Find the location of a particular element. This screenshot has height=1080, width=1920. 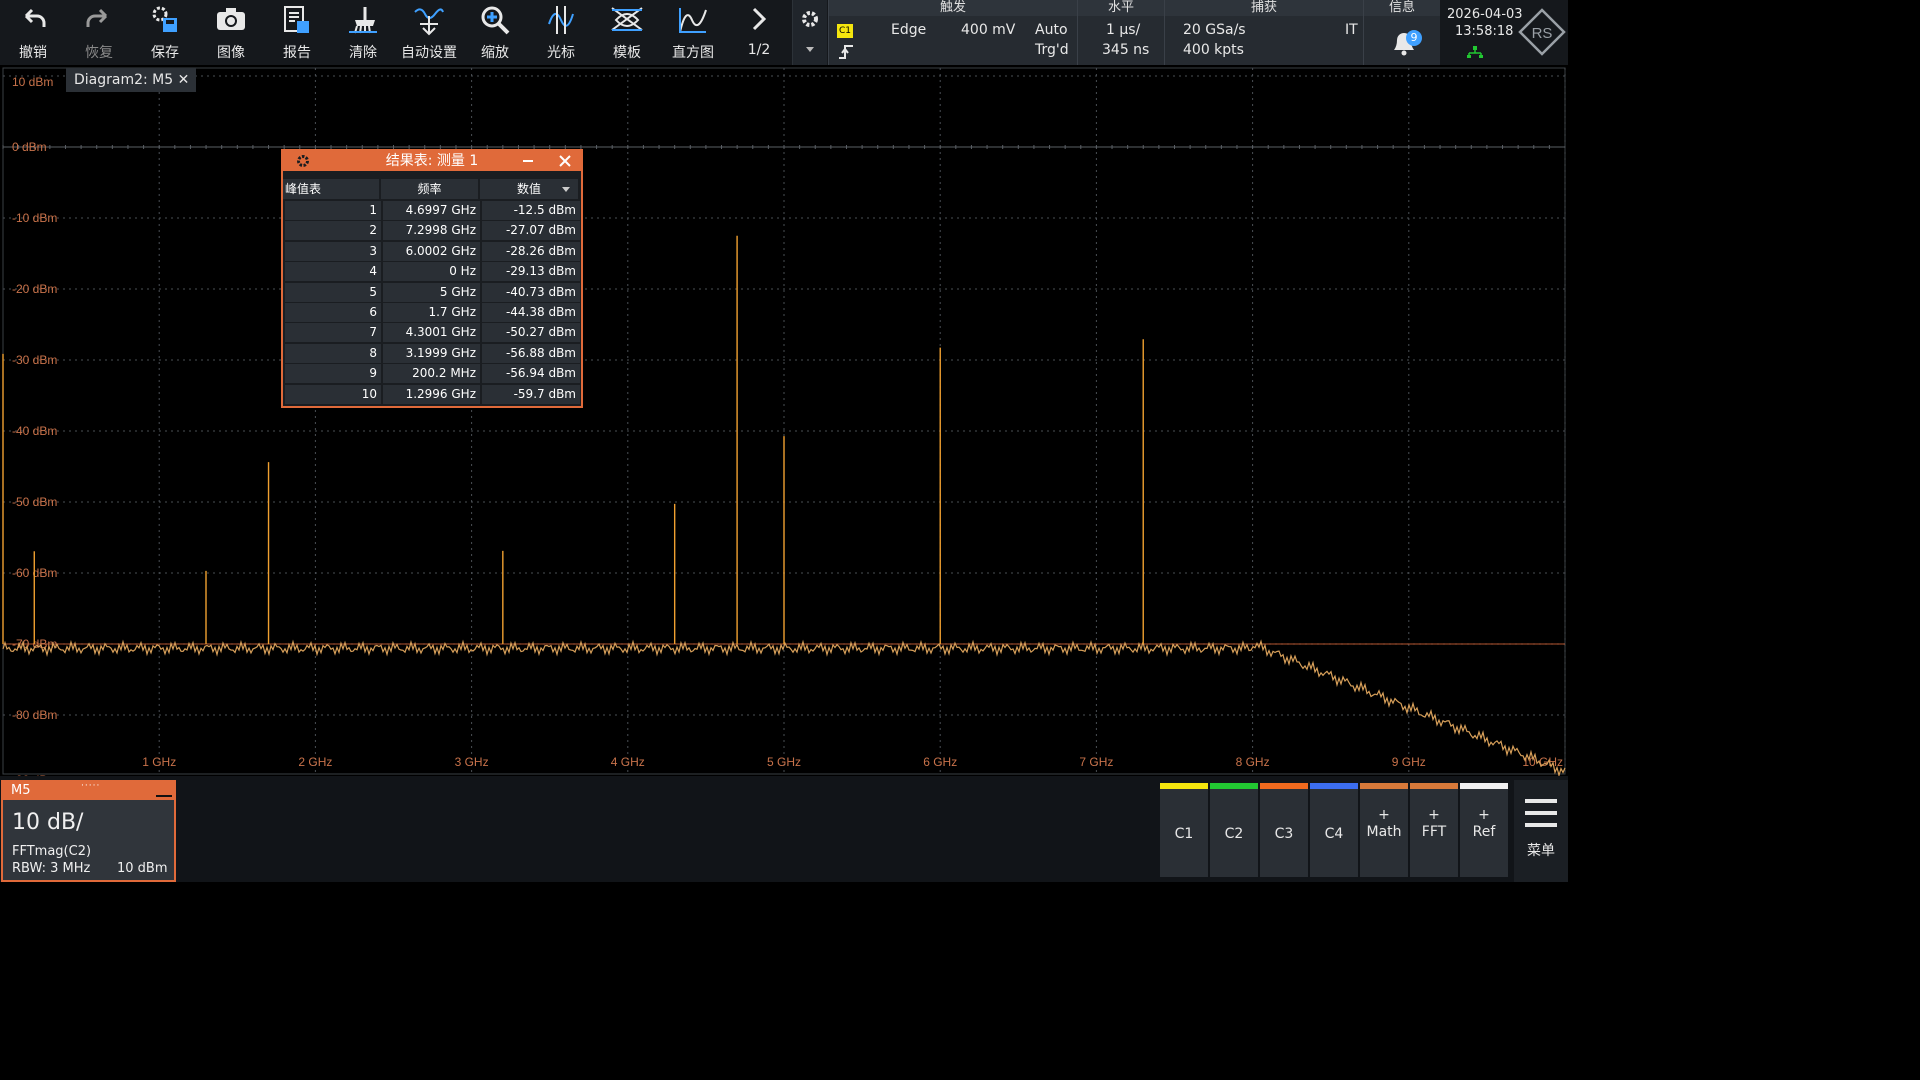

results-row: 3 6.0002 GHz -28.26 dBm is located at coordinates (433, 251).